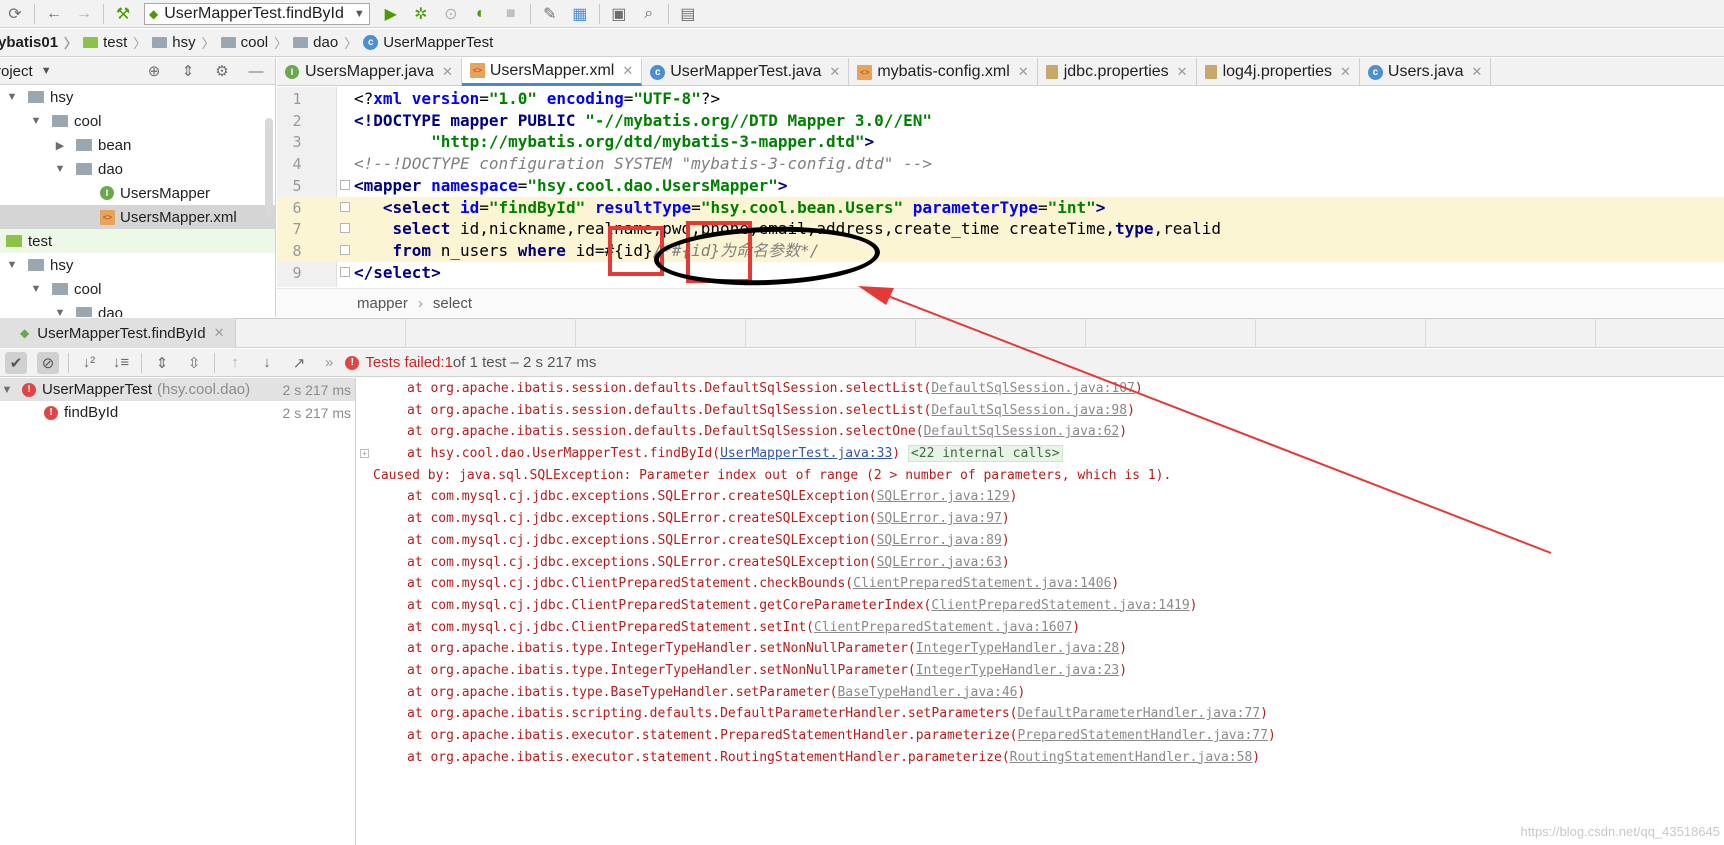 The width and height of the screenshot is (1724, 845). I want to click on tree-item-hsy: ▼ hsy, so click(137, 265).